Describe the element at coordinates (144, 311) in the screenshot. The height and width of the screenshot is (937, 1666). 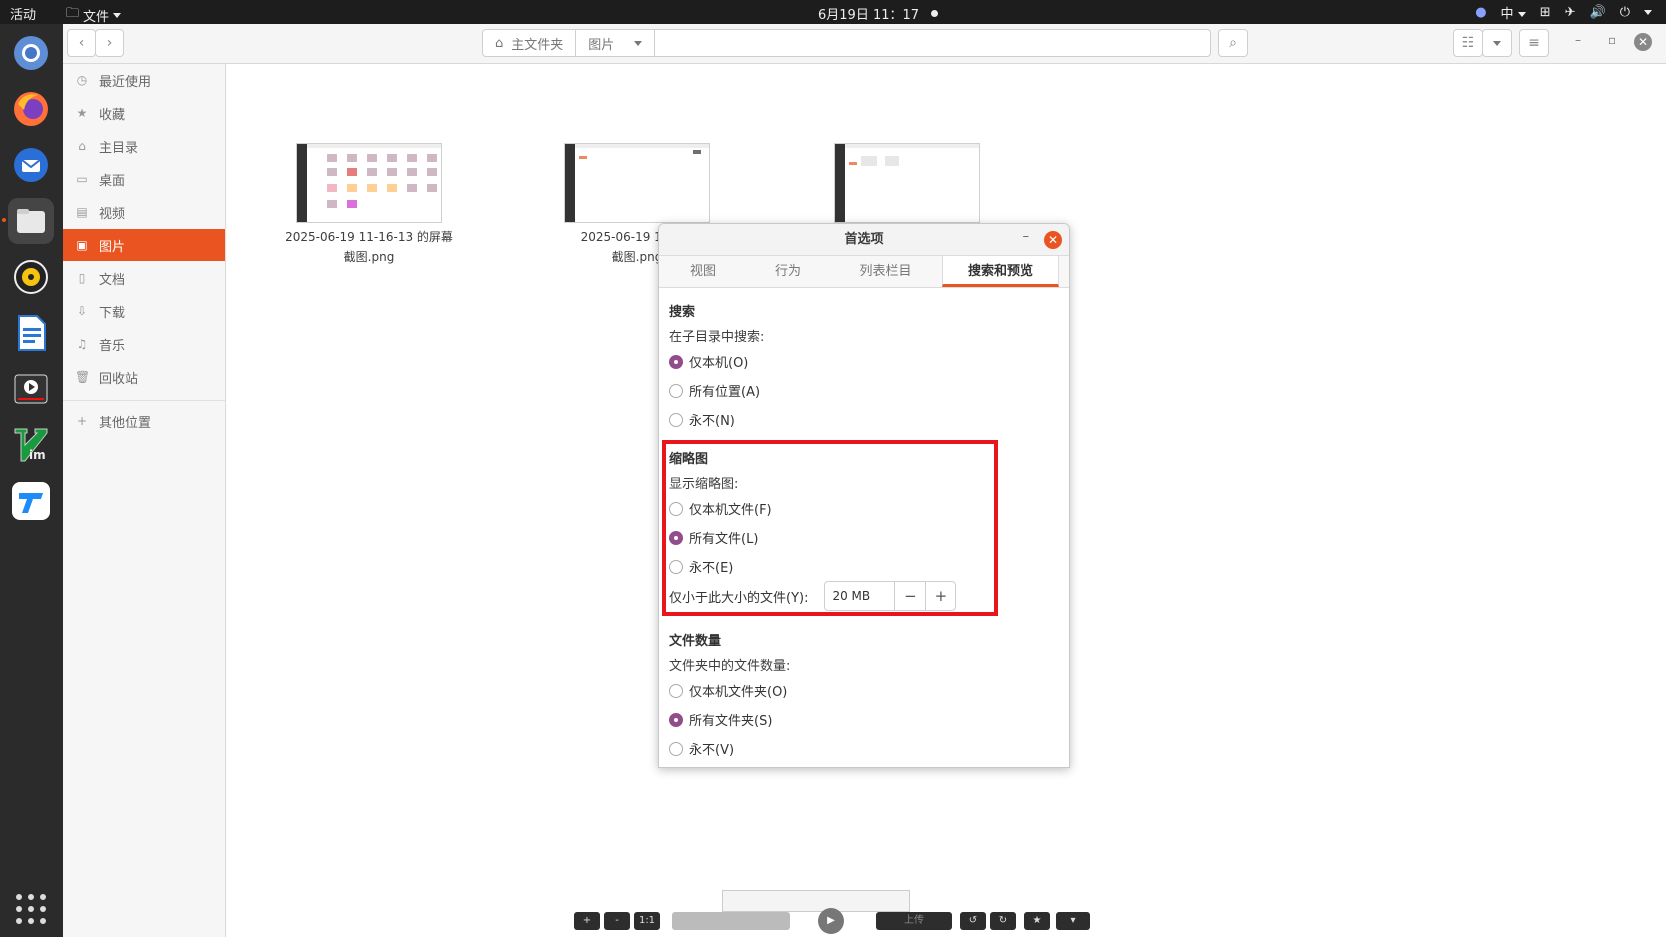
I see `sidebar-item-downloads: ⇩ 下载` at that location.